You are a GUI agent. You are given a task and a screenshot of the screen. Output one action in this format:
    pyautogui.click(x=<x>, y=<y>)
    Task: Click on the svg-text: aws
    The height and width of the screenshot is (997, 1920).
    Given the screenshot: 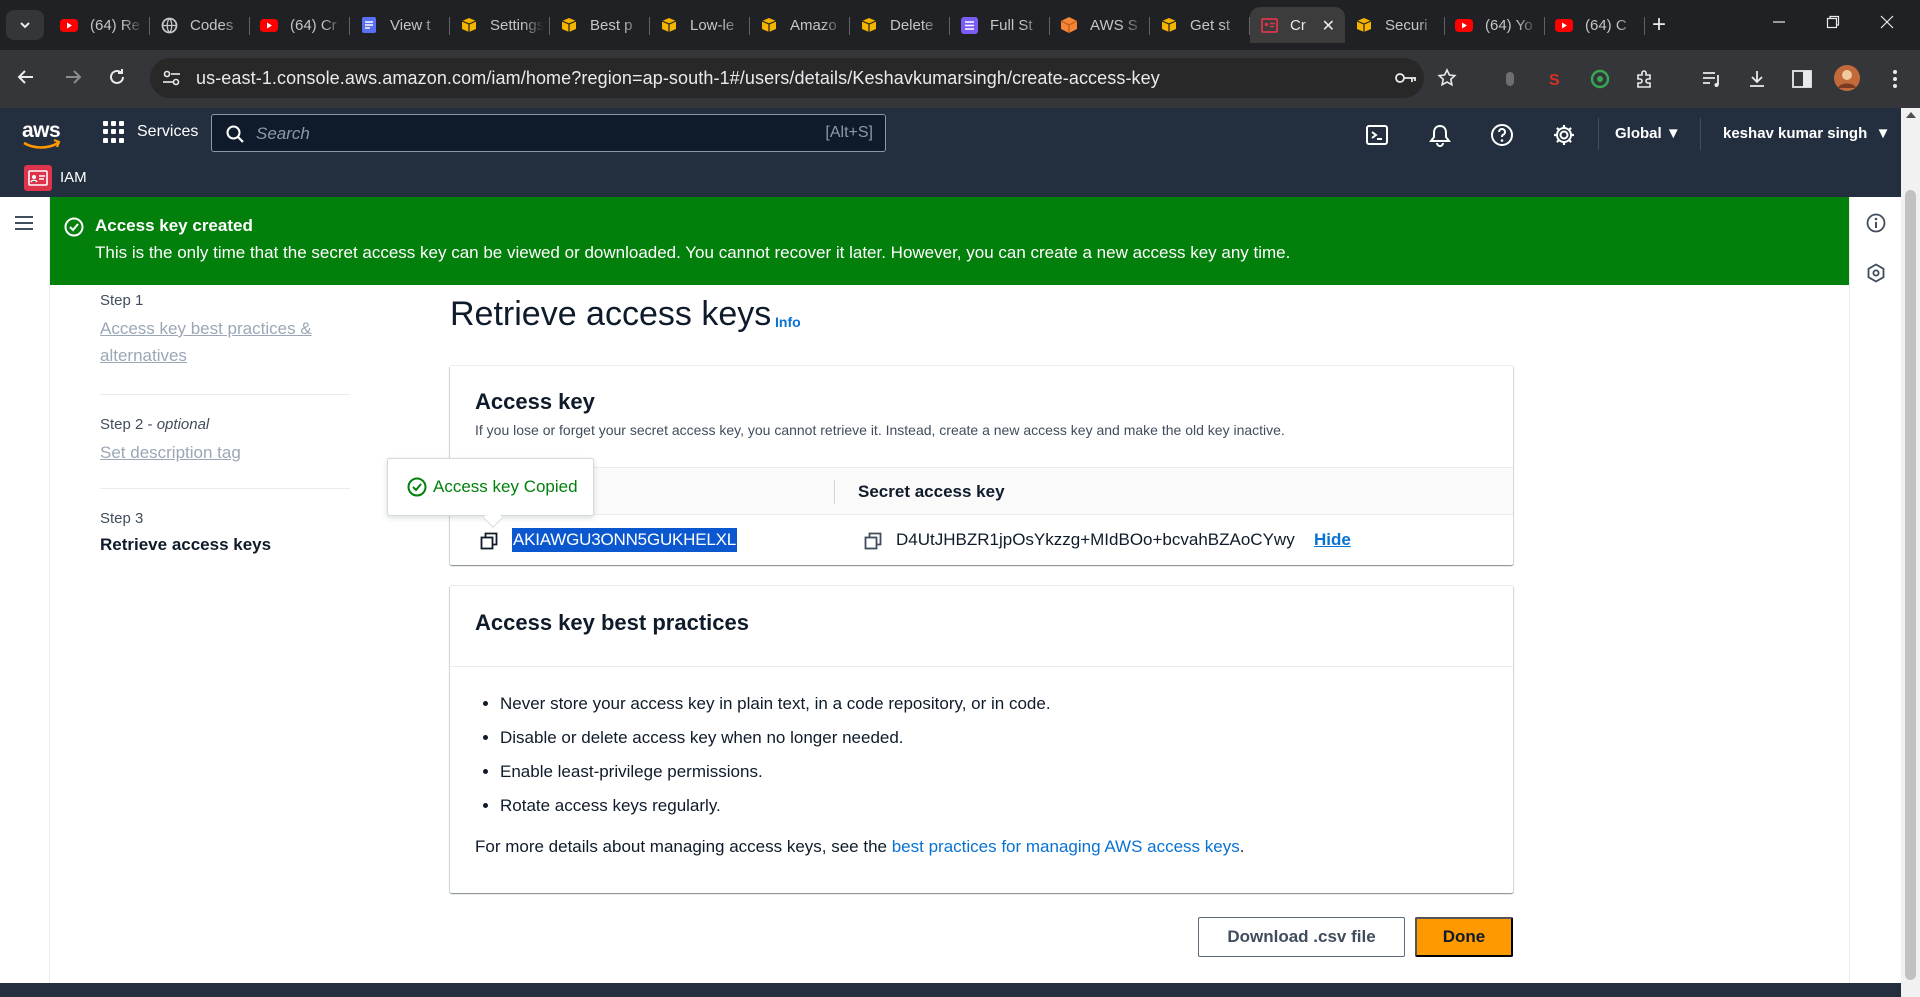 What is the action you would take?
    pyautogui.click(x=41, y=131)
    